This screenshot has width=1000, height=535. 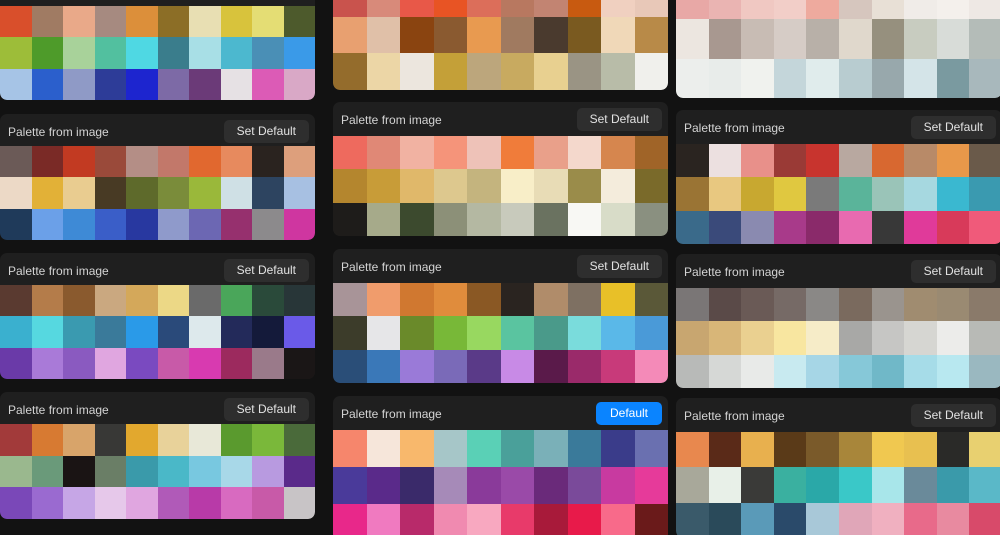 What do you see at coordinates (629, 413) in the screenshot?
I see `default-button: Default` at bounding box center [629, 413].